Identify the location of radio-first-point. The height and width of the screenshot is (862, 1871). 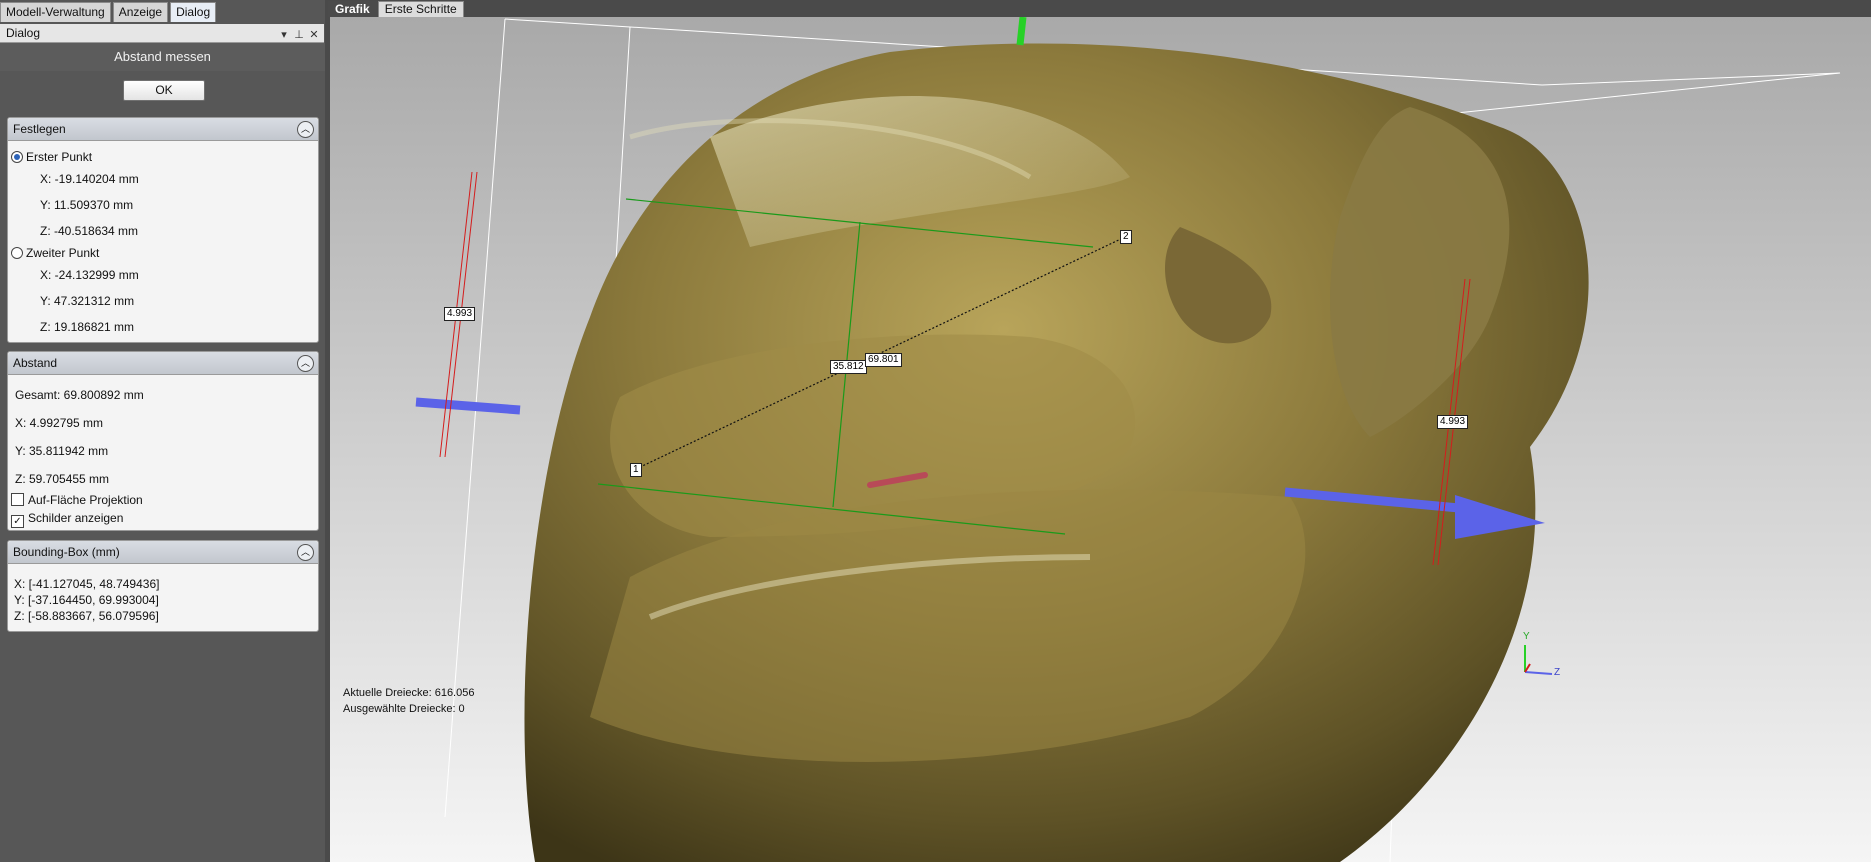
(17, 157).